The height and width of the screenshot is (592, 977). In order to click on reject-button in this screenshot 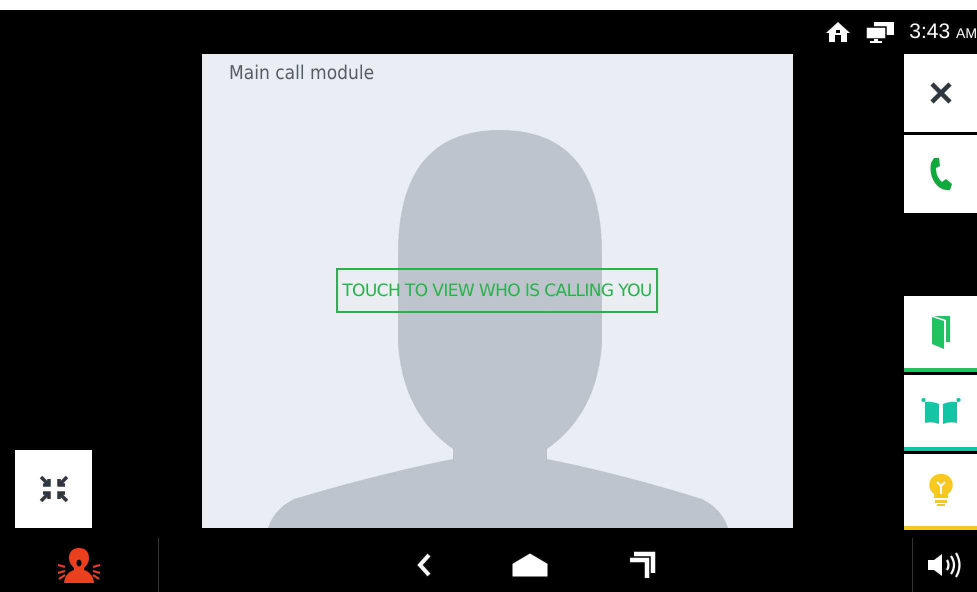, I will do `click(940, 93)`.